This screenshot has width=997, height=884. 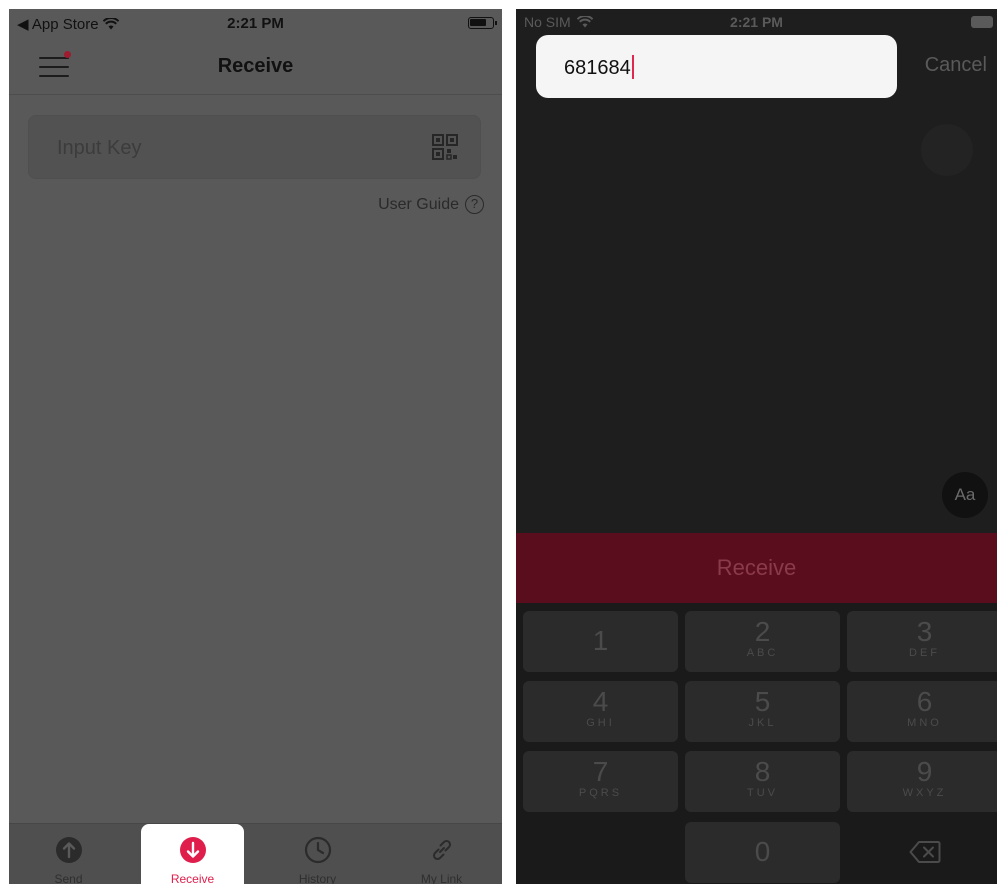 What do you see at coordinates (762, 723) in the screenshot?
I see `key-letters: JKL` at bounding box center [762, 723].